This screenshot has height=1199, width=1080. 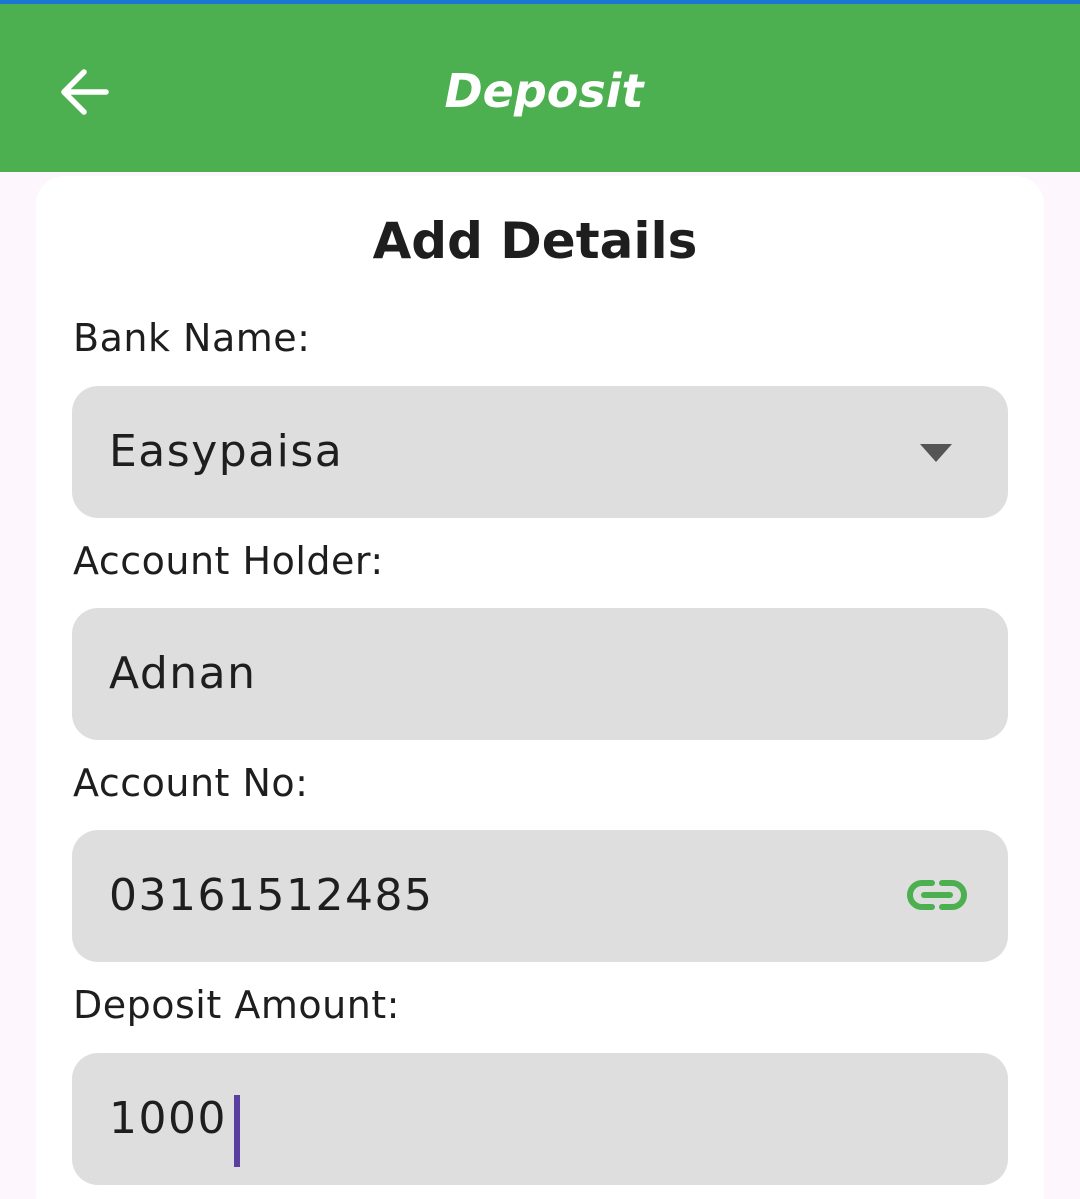 I want to click on dropdown-arrow-icon, so click(x=936, y=453).